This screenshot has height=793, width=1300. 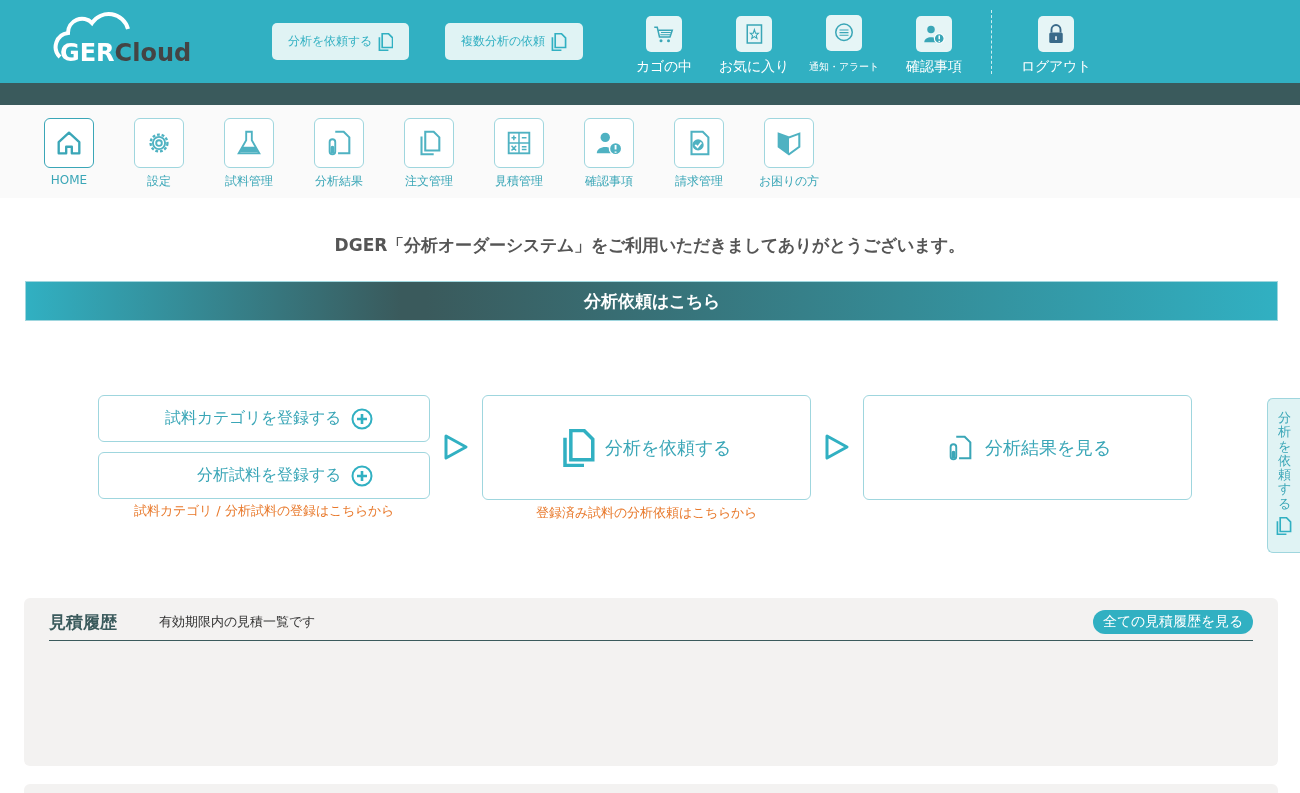 What do you see at coordinates (663, 66) in the screenshot?
I see `header-icon-label: カゴの中` at bounding box center [663, 66].